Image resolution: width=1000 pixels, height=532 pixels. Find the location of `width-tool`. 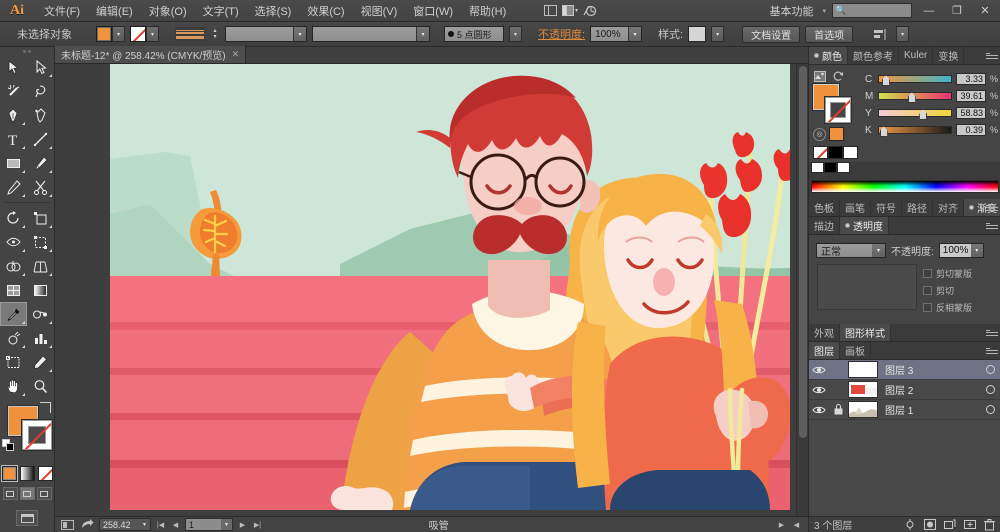

width-tool is located at coordinates (13, 242).